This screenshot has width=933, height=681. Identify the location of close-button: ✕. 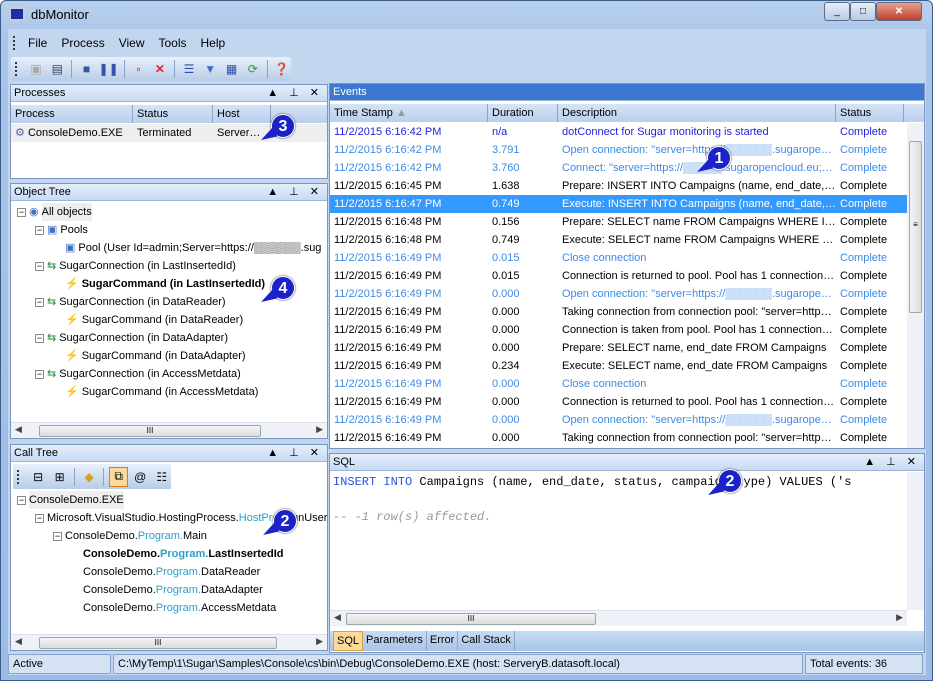
(899, 11).